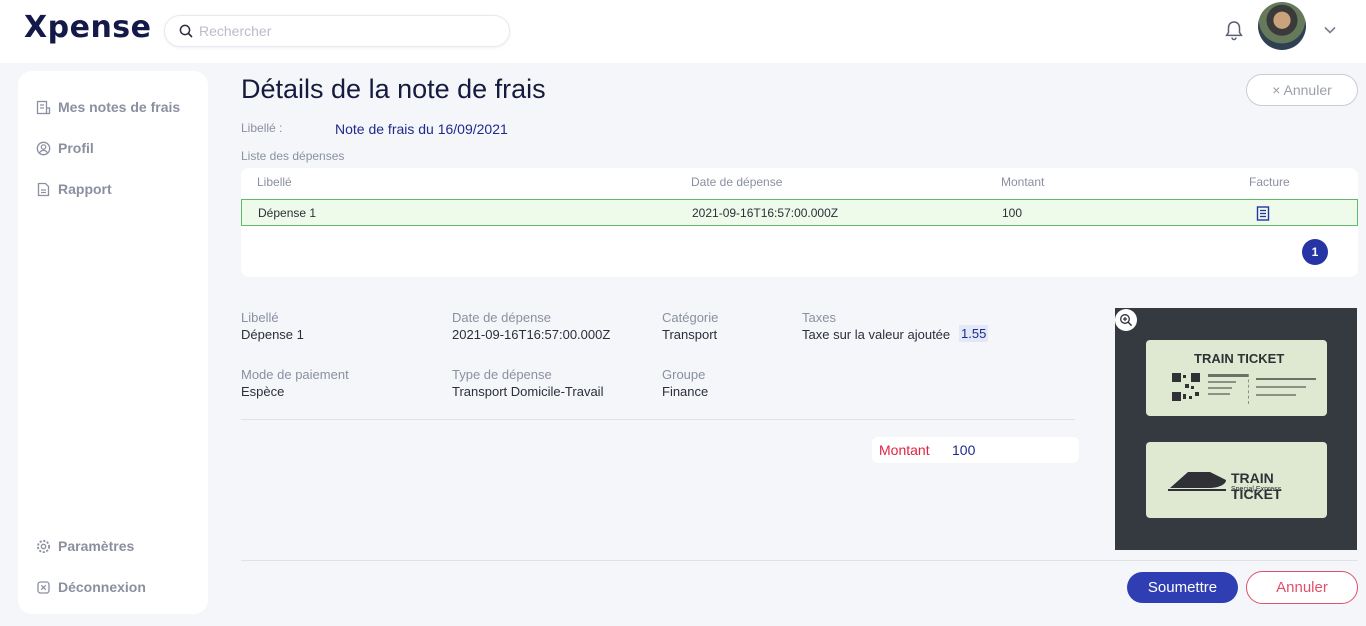 The image size is (1366, 626). I want to click on detail-taxes-label: Taxes, so click(819, 317).